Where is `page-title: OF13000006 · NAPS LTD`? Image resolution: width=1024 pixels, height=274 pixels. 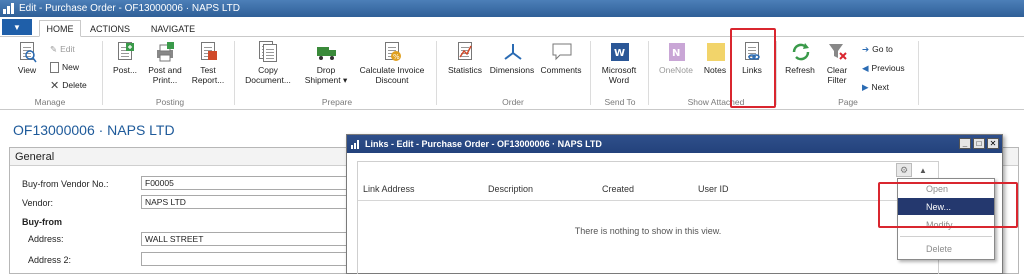 page-title: OF13000006 · NAPS LTD is located at coordinates (94, 130).